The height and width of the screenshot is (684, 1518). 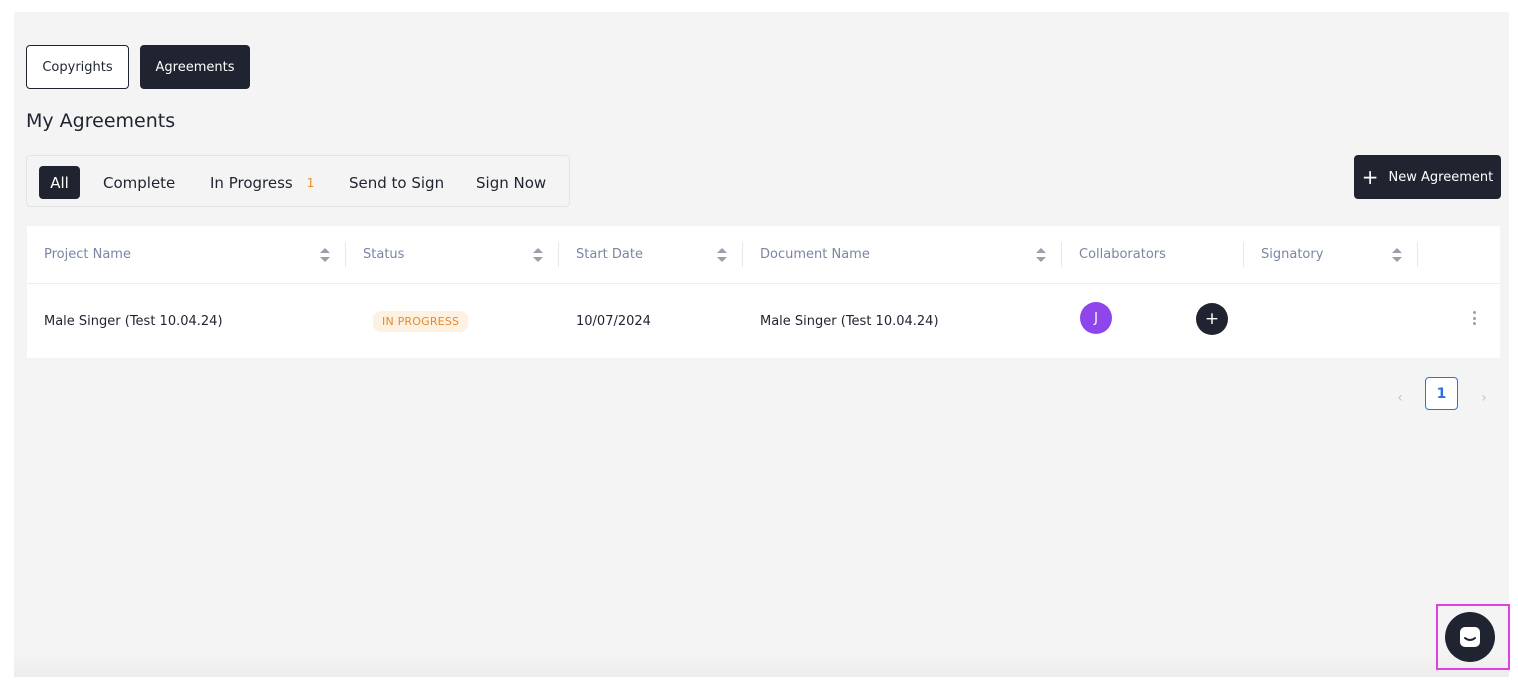 What do you see at coordinates (1331, 254) in the screenshot?
I see `column-header-signatory: Signatory` at bounding box center [1331, 254].